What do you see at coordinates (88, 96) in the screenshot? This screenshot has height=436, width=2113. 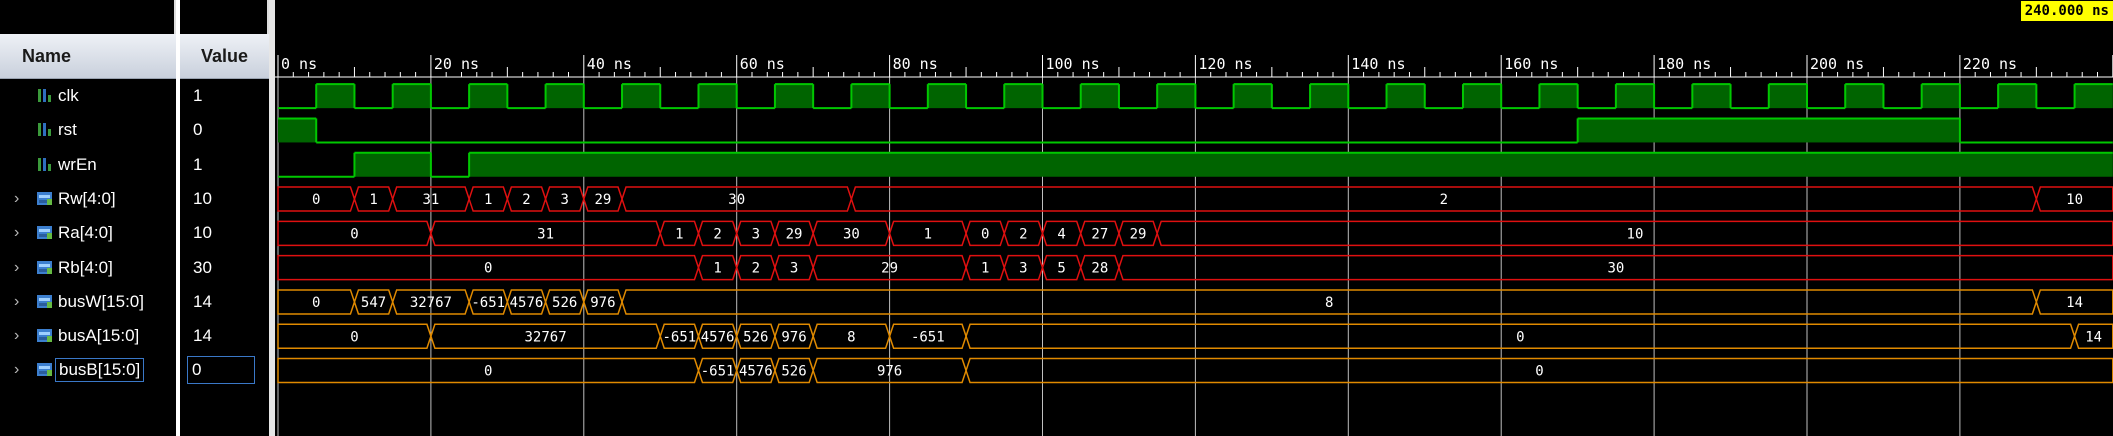 I see `signal-row-clk: clk` at bounding box center [88, 96].